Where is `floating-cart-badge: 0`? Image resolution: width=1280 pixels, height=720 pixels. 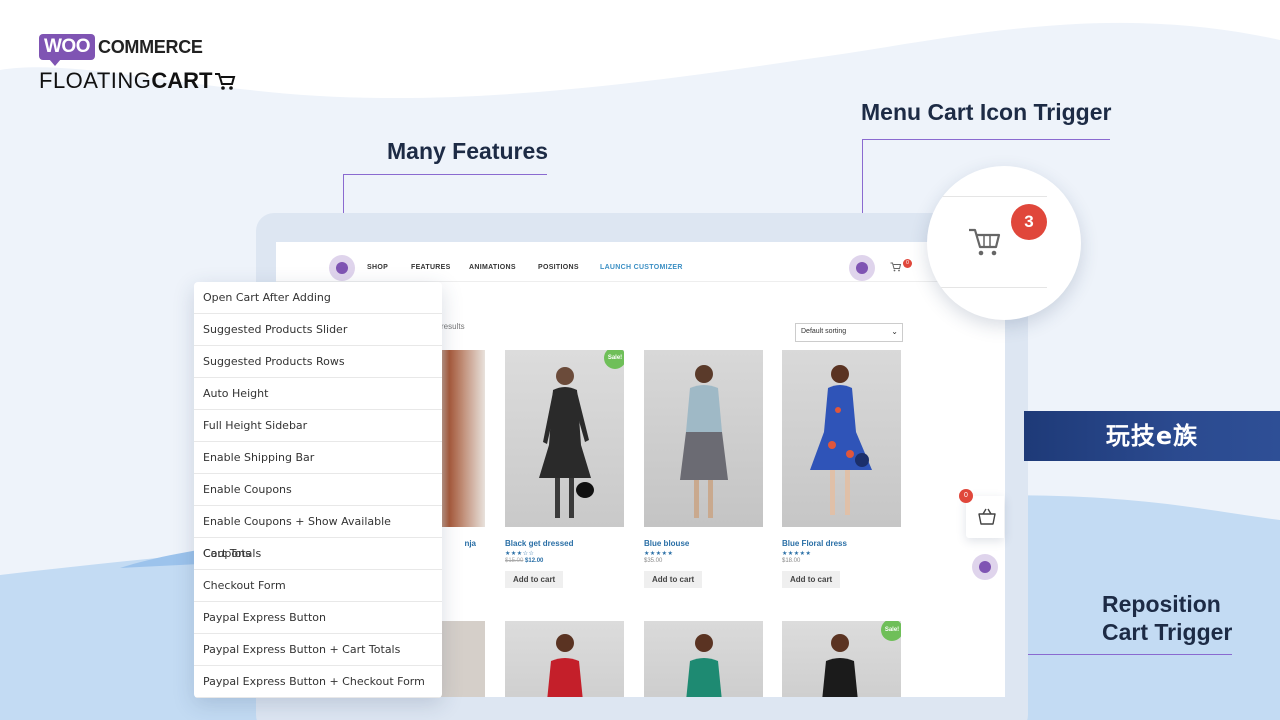 floating-cart-badge: 0 is located at coordinates (966, 496).